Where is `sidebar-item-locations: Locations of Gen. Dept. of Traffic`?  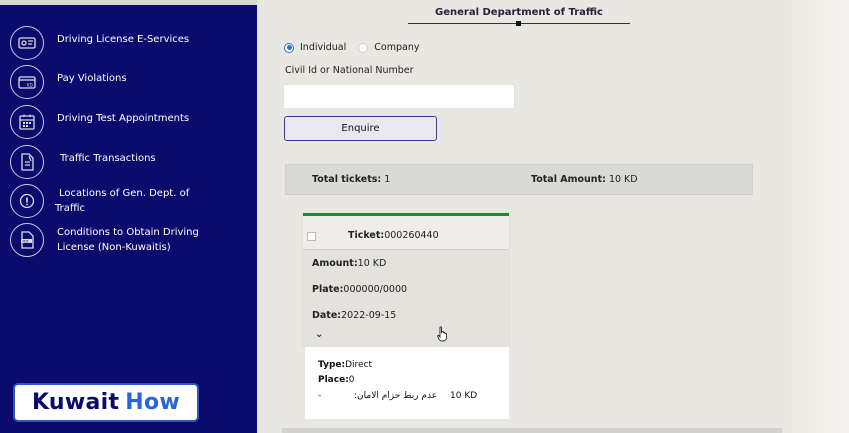
sidebar-item-locations: Locations of Gen. Dept. of Traffic is located at coordinates (99, 201).